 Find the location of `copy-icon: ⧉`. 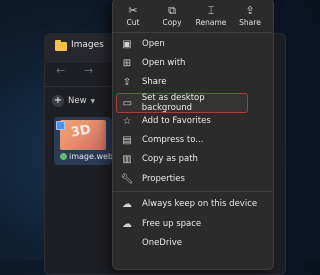

copy-icon: ⧉ is located at coordinates (172, 10).